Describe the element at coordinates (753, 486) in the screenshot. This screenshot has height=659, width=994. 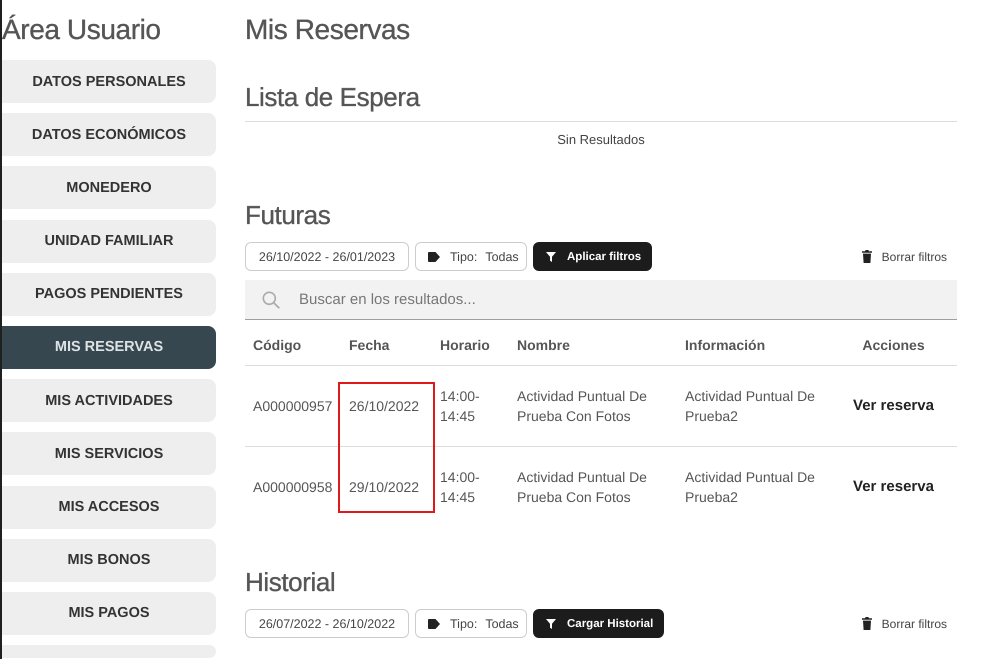
I see `table-cell: Actividad Puntual De Prueba2` at that location.